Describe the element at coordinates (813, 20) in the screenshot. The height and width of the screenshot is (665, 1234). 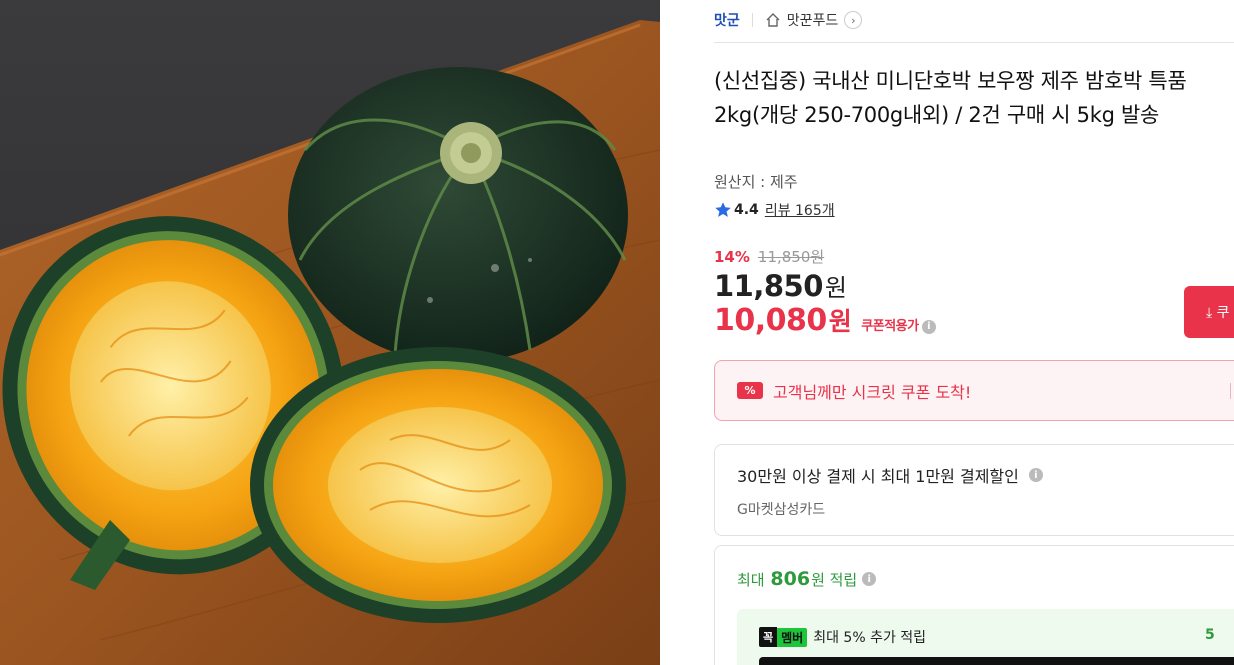
I see `shop-link: 맛꾼푸드` at that location.